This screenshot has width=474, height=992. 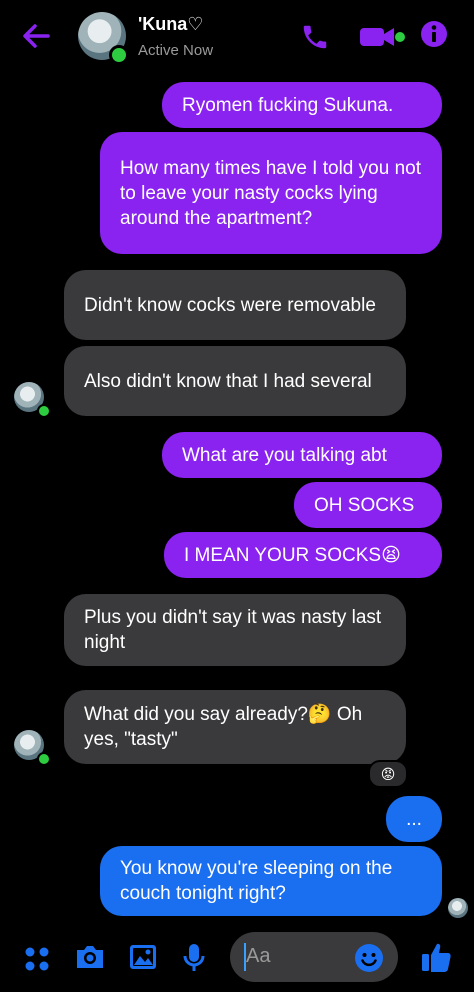 What do you see at coordinates (368, 505) in the screenshot?
I see `message-bubble-outgoing: OH SOCKS` at bounding box center [368, 505].